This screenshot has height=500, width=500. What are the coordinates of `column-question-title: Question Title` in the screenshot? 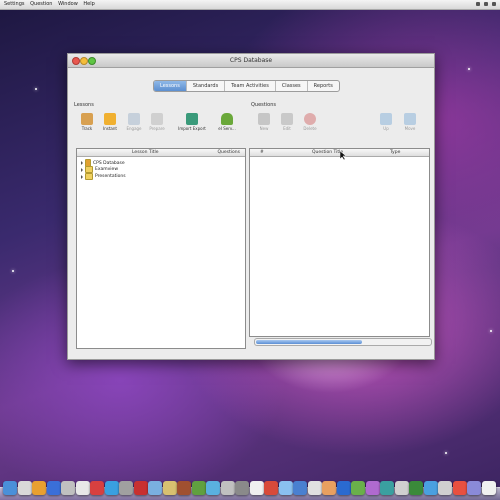 It's located at (327, 152).